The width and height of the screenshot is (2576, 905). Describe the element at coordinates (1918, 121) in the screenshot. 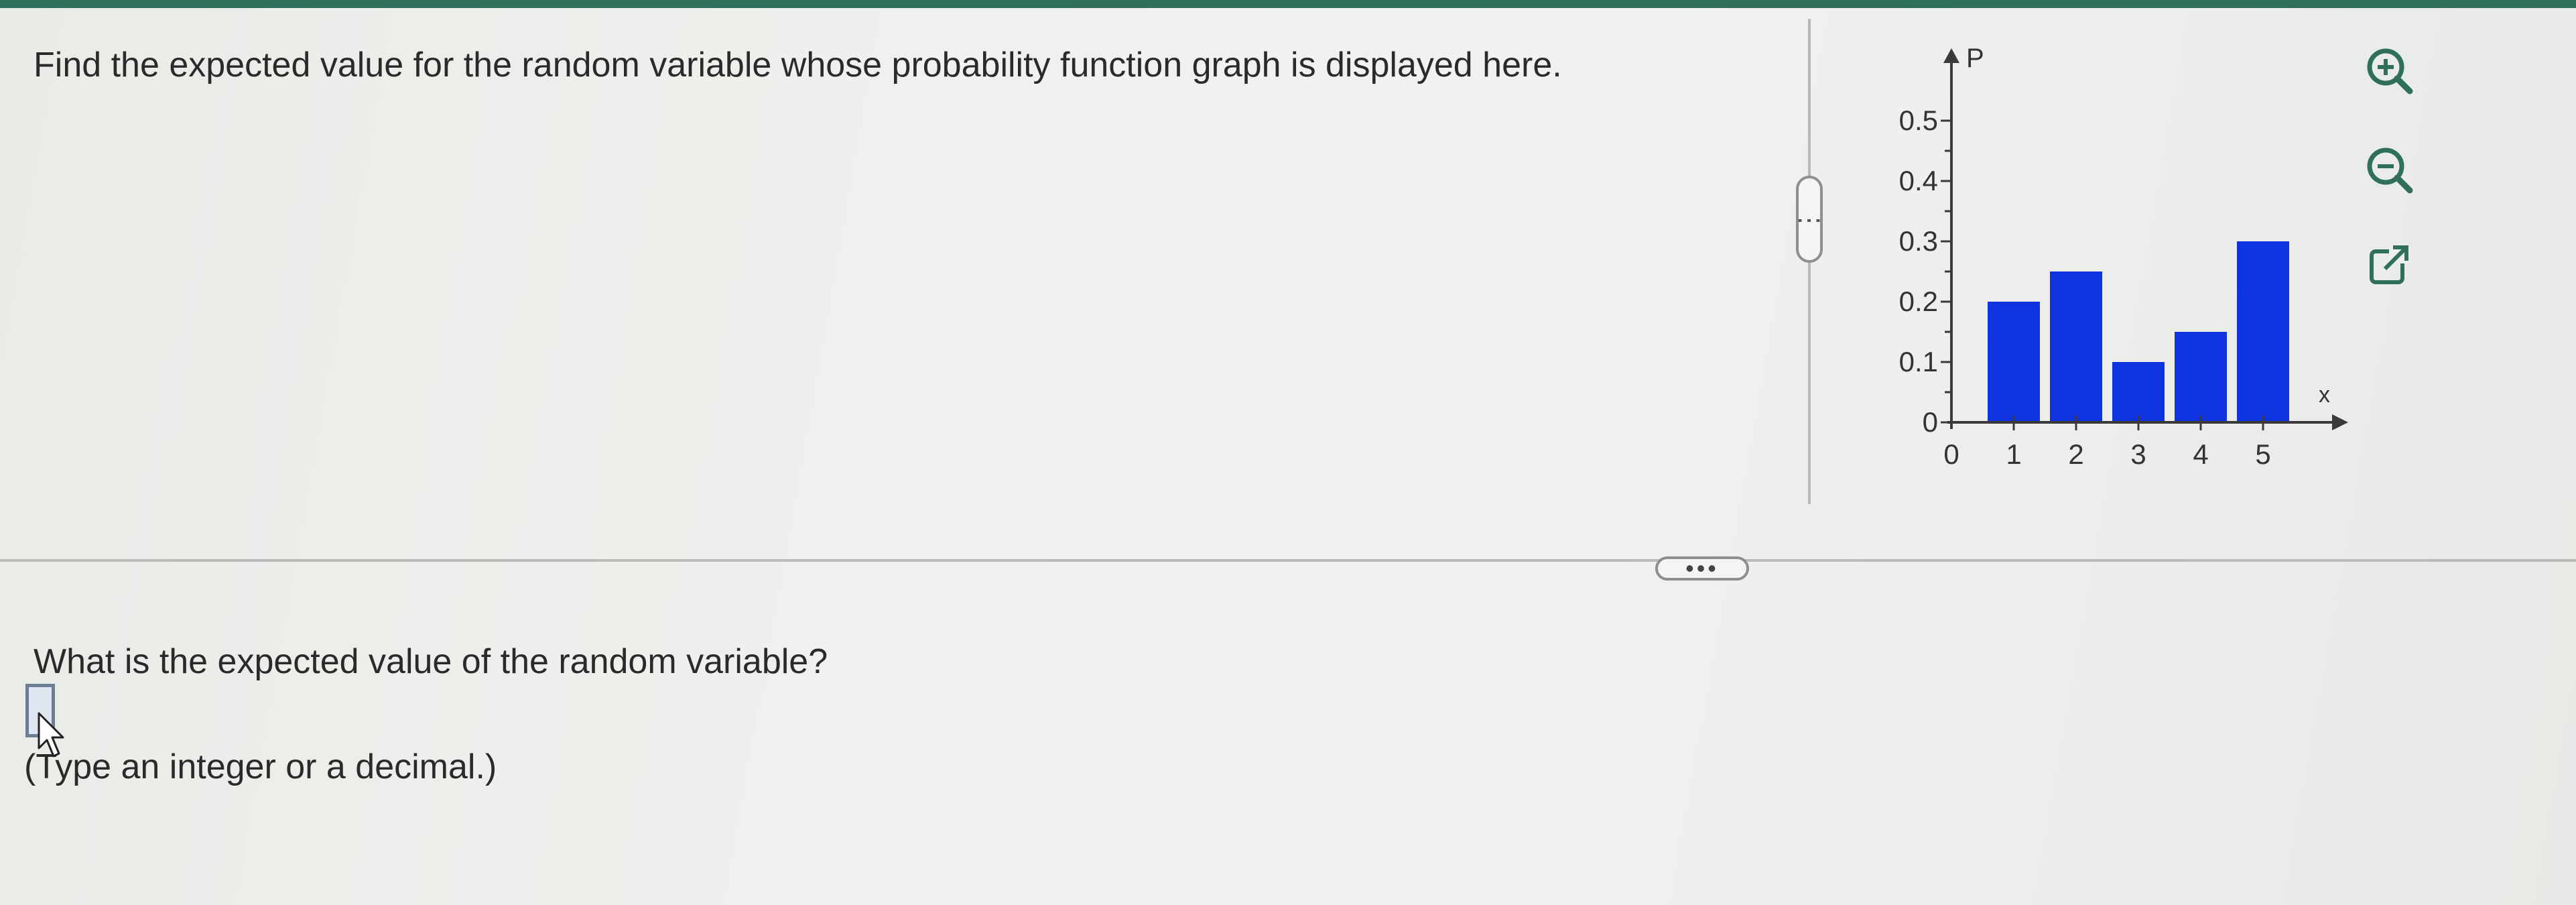

I see `y-tick-label: 0.5` at that location.